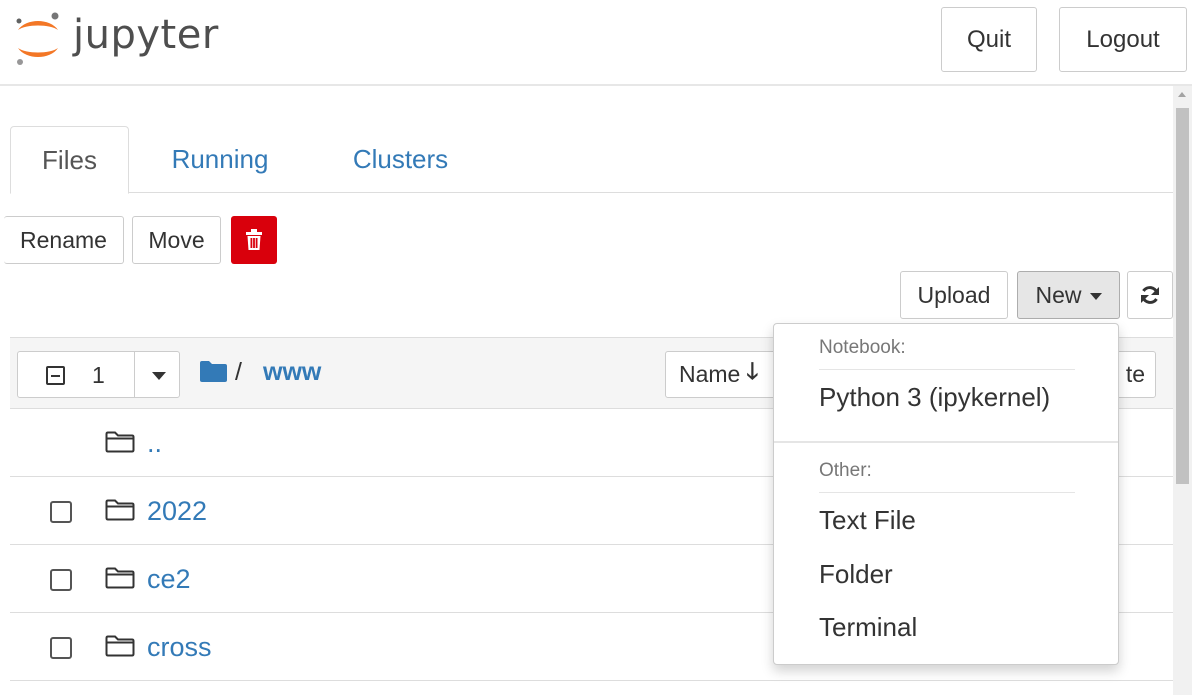 Image resolution: width=1192 pixels, height=695 pixels. What do you see at coordinates (1182, 296) in the screenshot?
I see `scrollbar-thumb` at bounding box center [1182, 296].